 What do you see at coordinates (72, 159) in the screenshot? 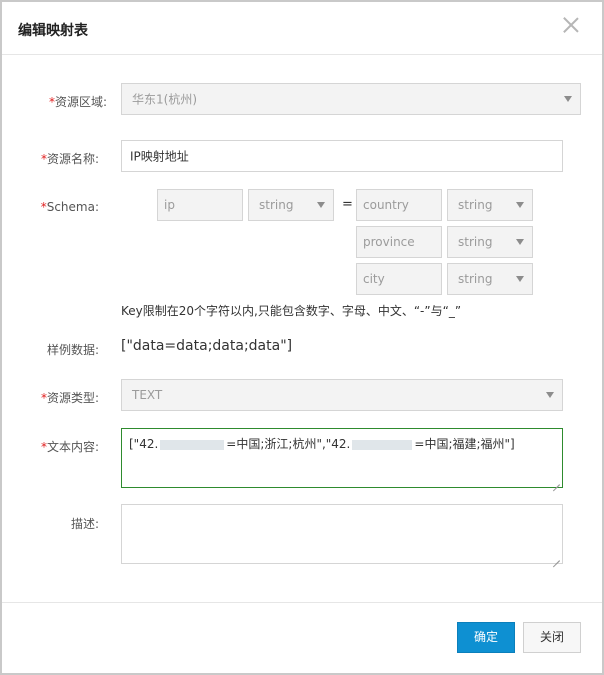
I see `name-label-text: 资源名称:` at bounding box center [72, 159].